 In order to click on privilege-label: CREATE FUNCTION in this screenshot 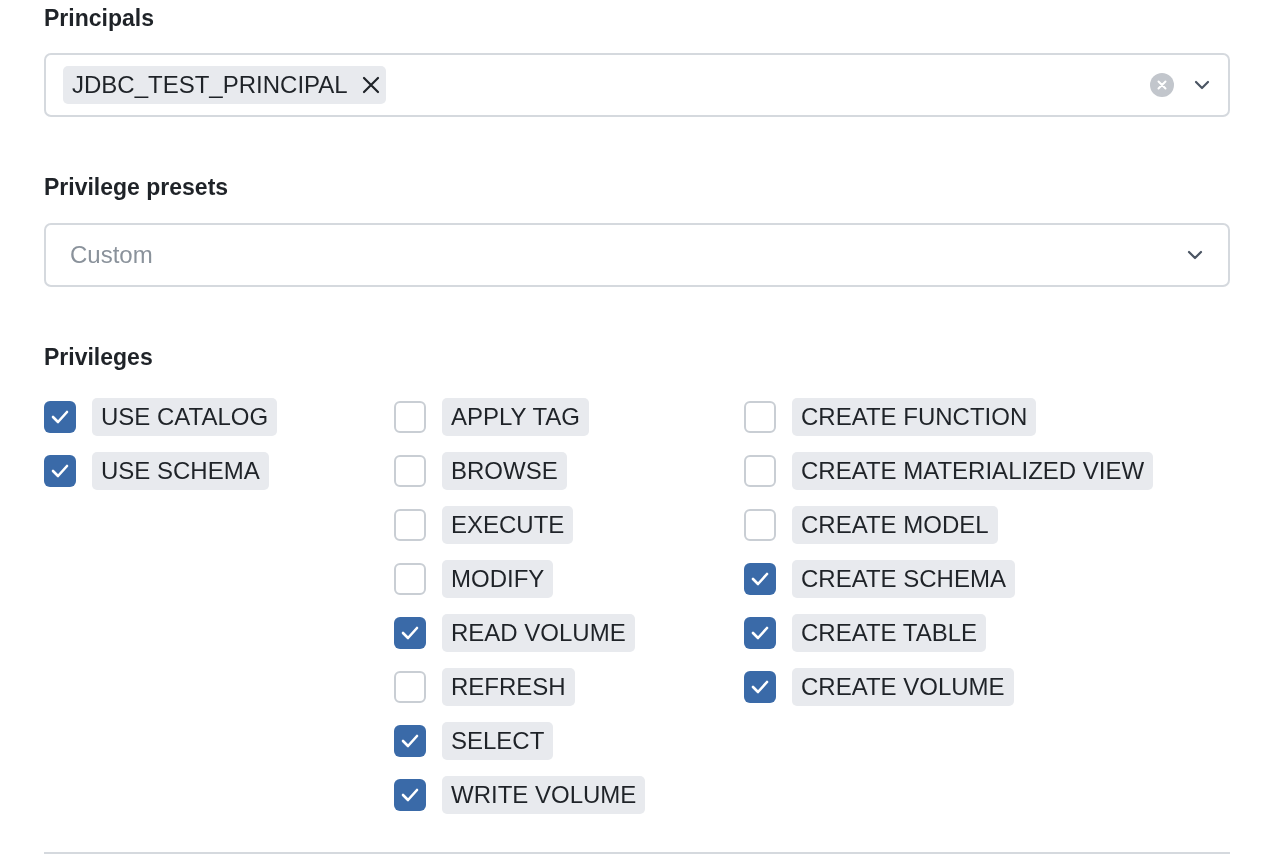, I will do `click(914, 417)`.